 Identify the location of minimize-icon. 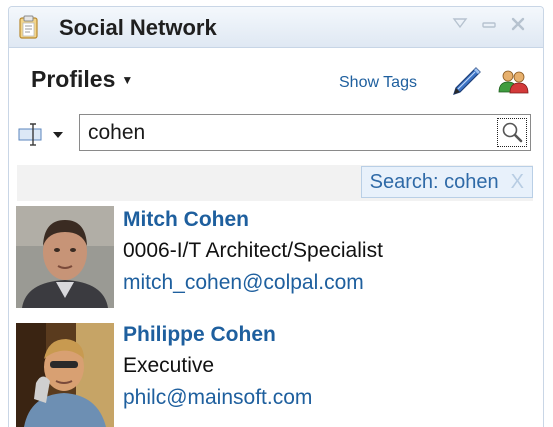
(489, 24).